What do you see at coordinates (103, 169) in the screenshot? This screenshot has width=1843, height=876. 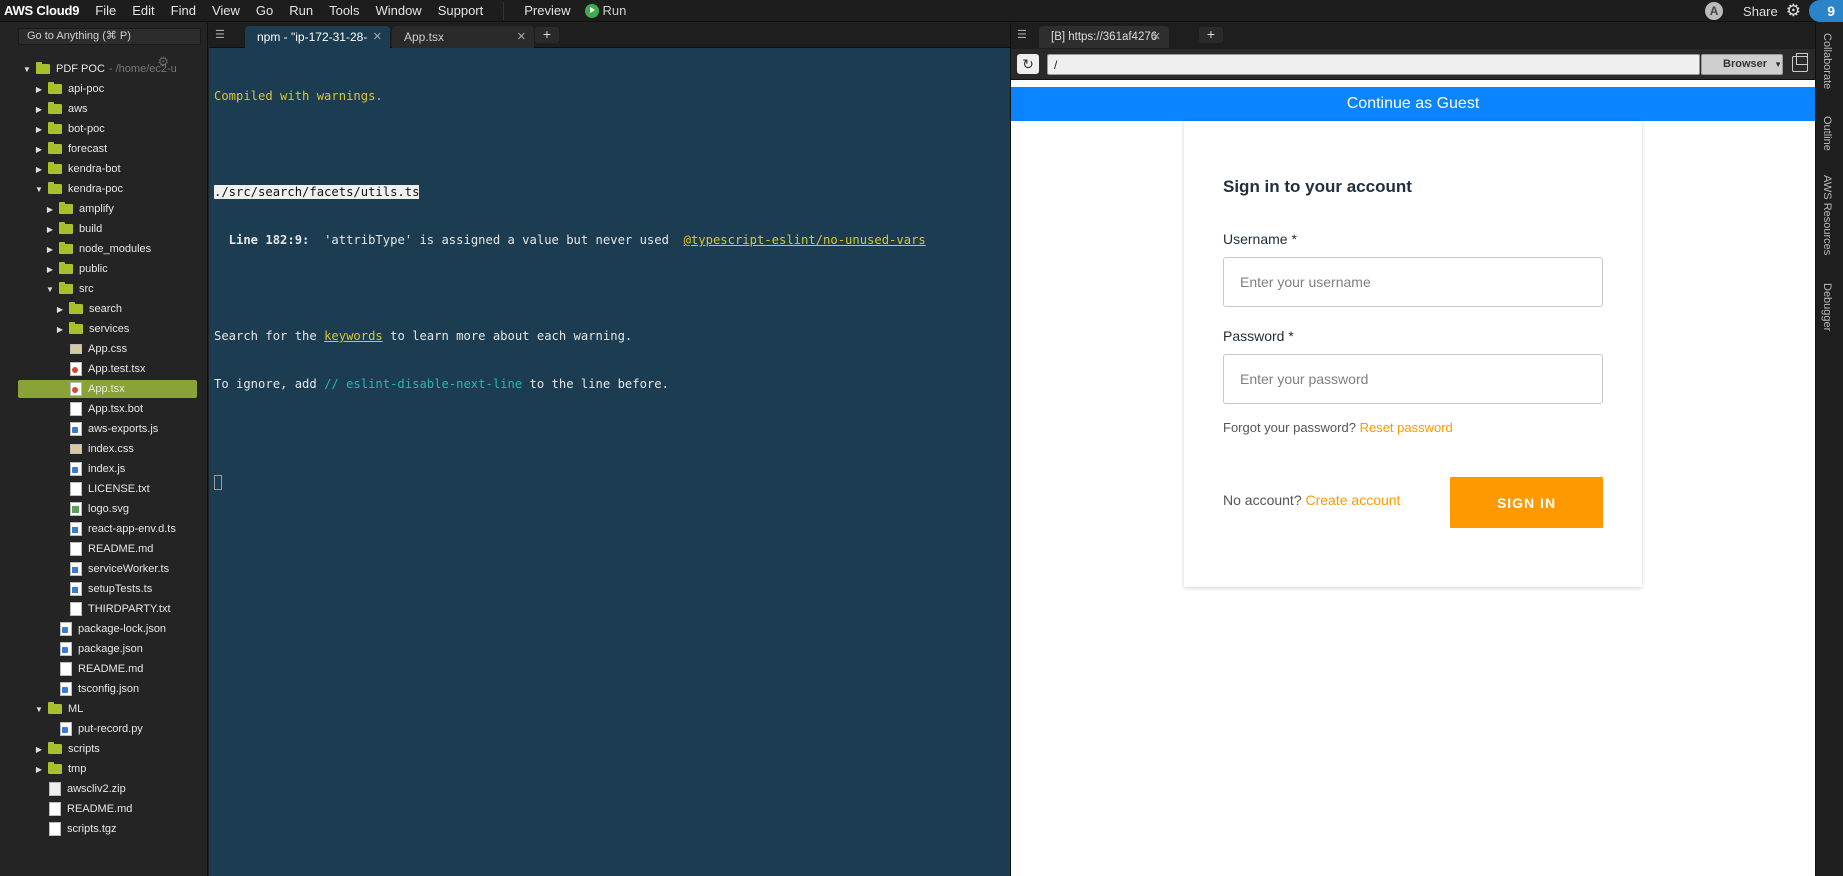 I see `tree-folder: ▶ kendra-bot` at bounding box center [103, 169].